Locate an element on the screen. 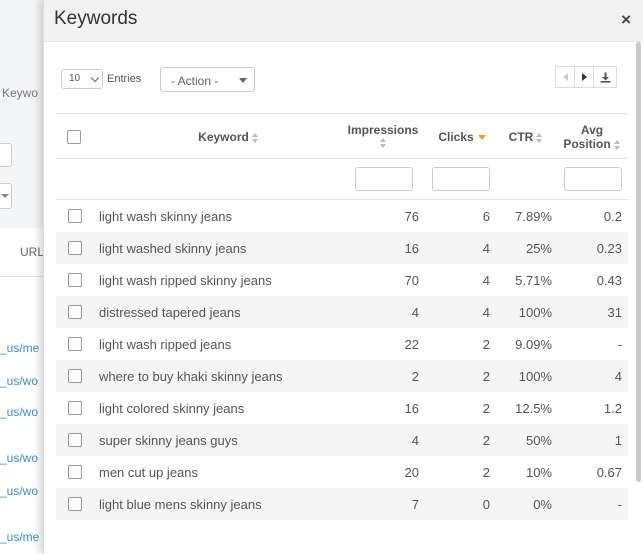  caret-down-icon is located at coordinates (243, 80).